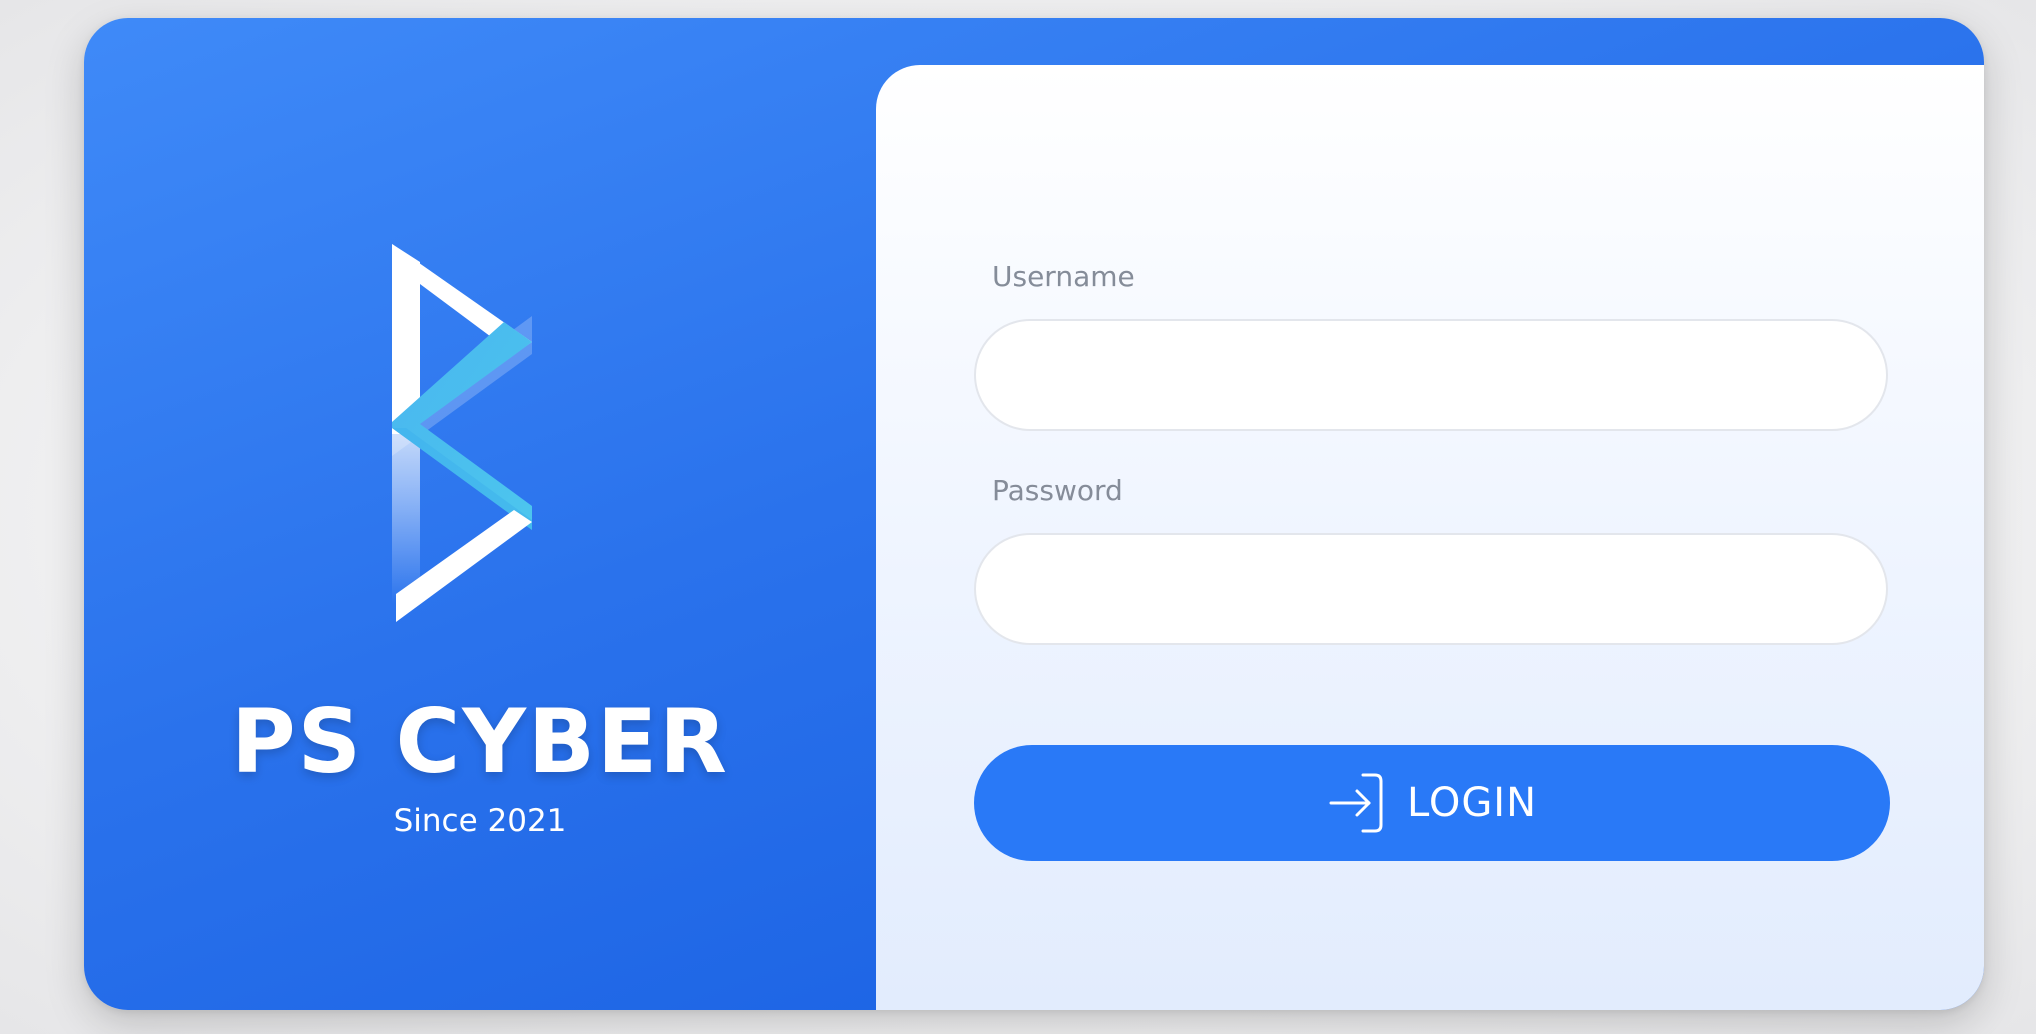 The image size is (2036, 1034). What do you see at coordinates (480, 741) in the screenshot?
I see `brand-name: PS CYBER` at bounding box center [480, 741].